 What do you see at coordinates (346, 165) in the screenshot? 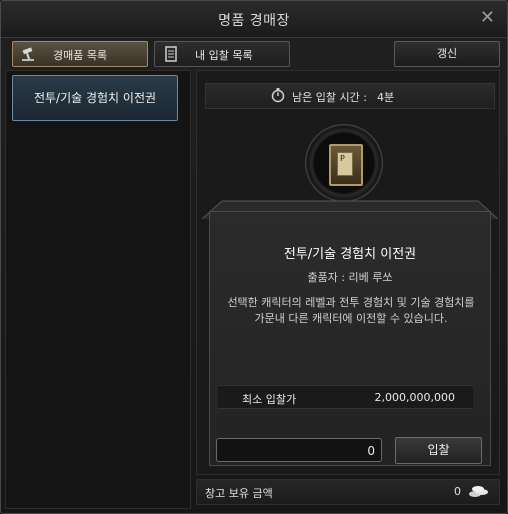
I see `book-icon: P` at bounding box center [346, 165].